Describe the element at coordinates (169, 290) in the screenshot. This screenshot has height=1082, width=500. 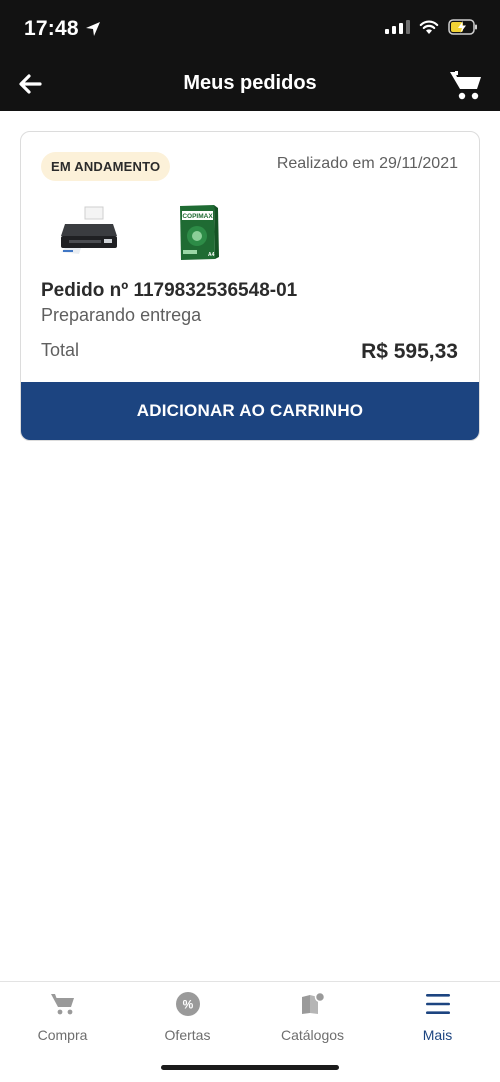
I see `order-number: Pedido nº 1179832536548-01` at that location.